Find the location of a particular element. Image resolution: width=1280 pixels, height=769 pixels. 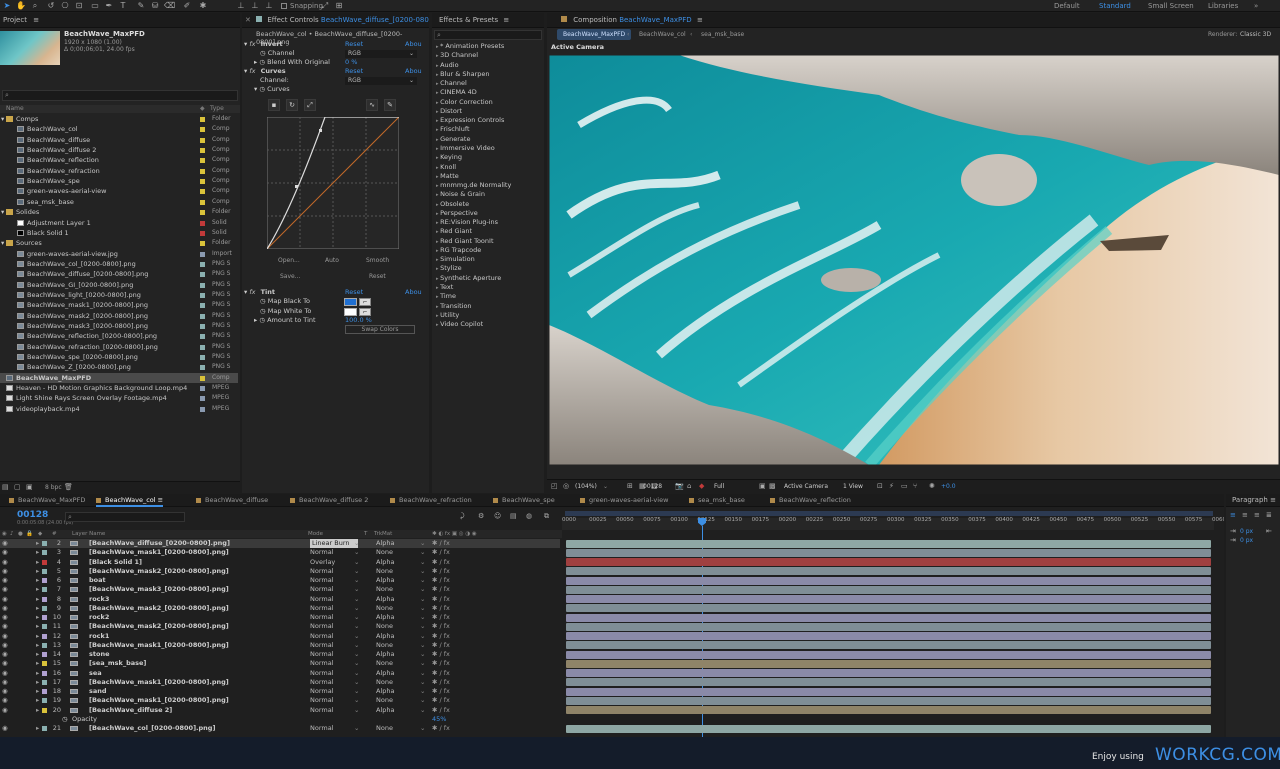

region-of-interest-icon: ▣ is located at coordinates (762, 486).